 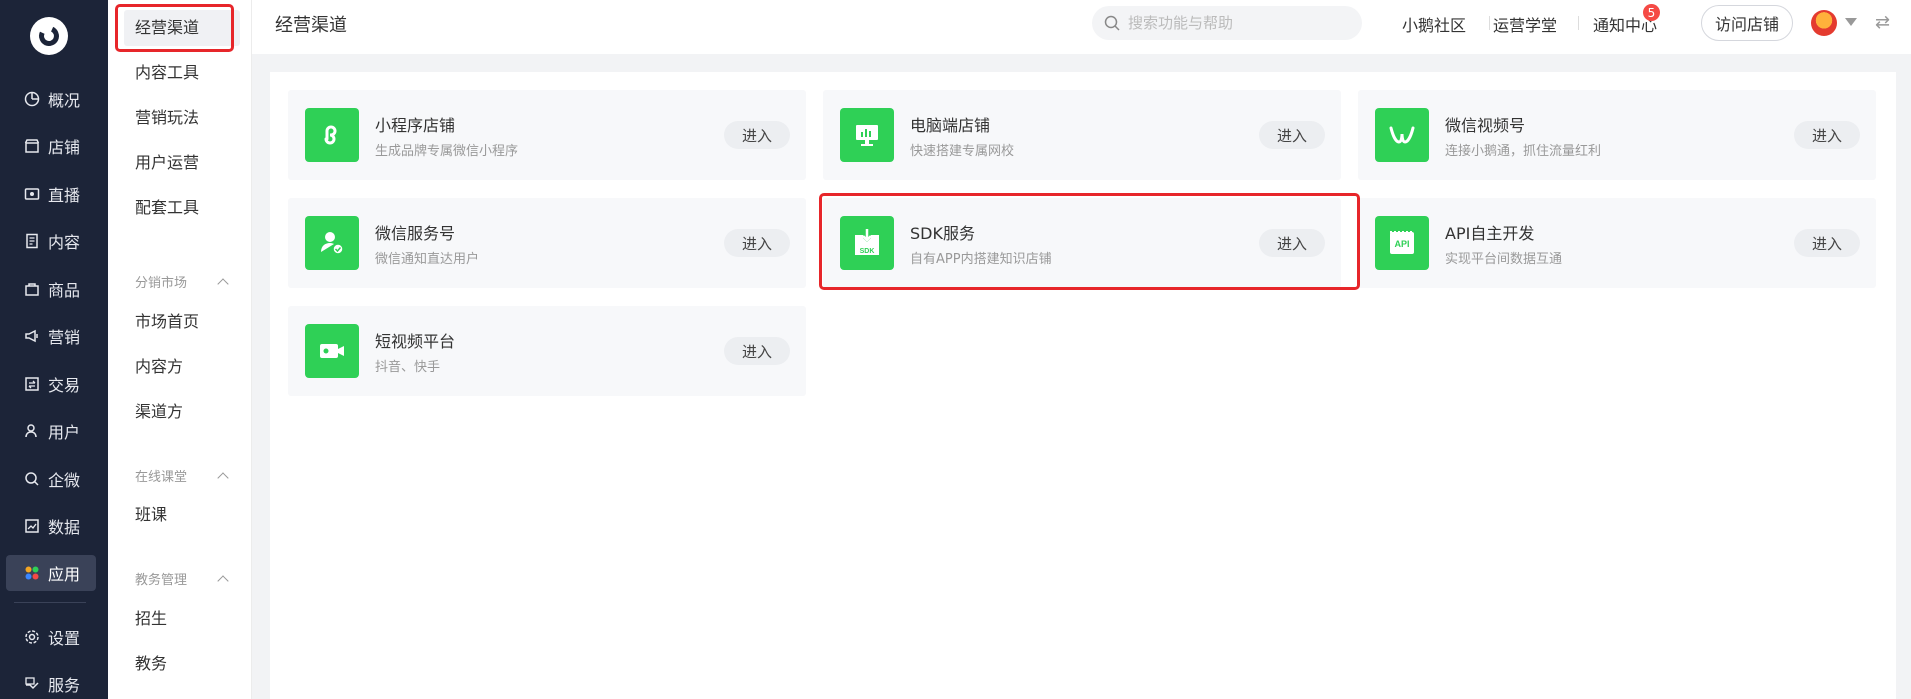 What do you see at coordinates (32, 684) in the screenshot?
I see `service-icon` at bounding box center [32, 684].